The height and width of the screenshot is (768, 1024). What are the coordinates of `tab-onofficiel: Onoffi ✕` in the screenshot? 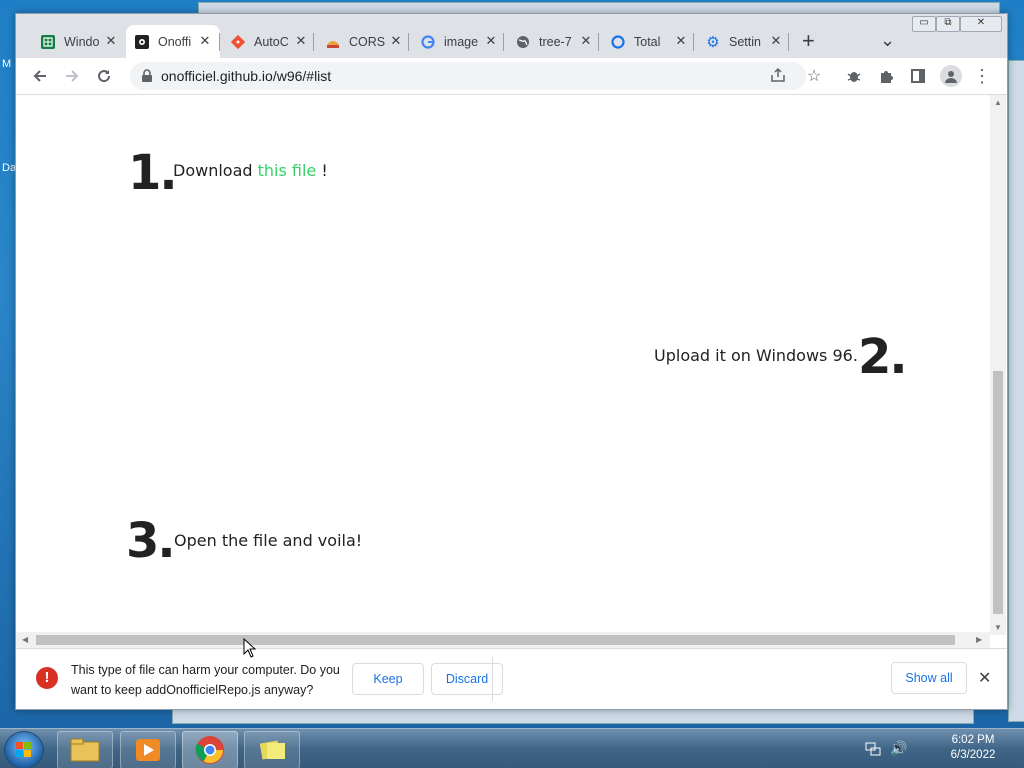 It's located at (173, 41).